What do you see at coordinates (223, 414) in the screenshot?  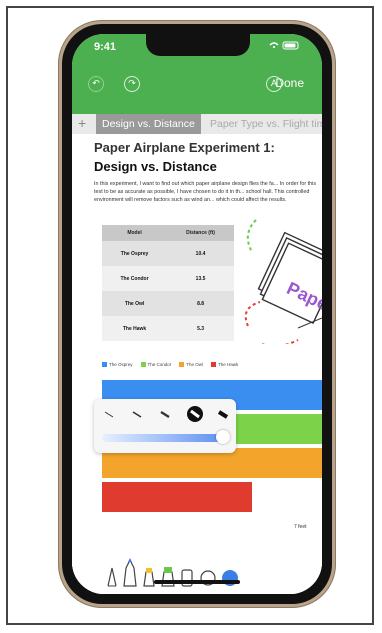 I see `thick-nib-icon` at bounding box center [223, 414].